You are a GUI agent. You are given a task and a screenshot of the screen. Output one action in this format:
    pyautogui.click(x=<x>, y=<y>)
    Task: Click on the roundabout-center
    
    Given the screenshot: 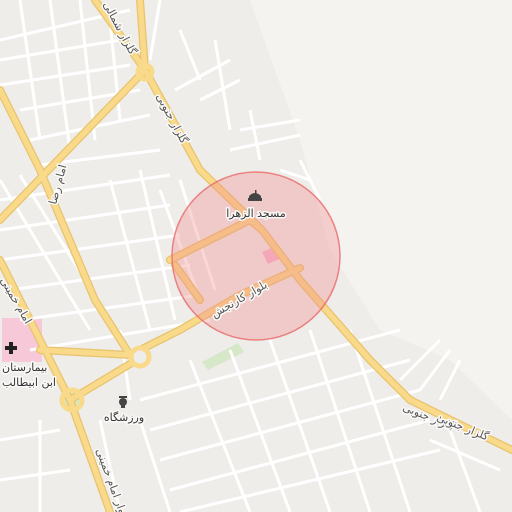 What is the action you would take?
    pyautogui.click(x=140, y=357)
    